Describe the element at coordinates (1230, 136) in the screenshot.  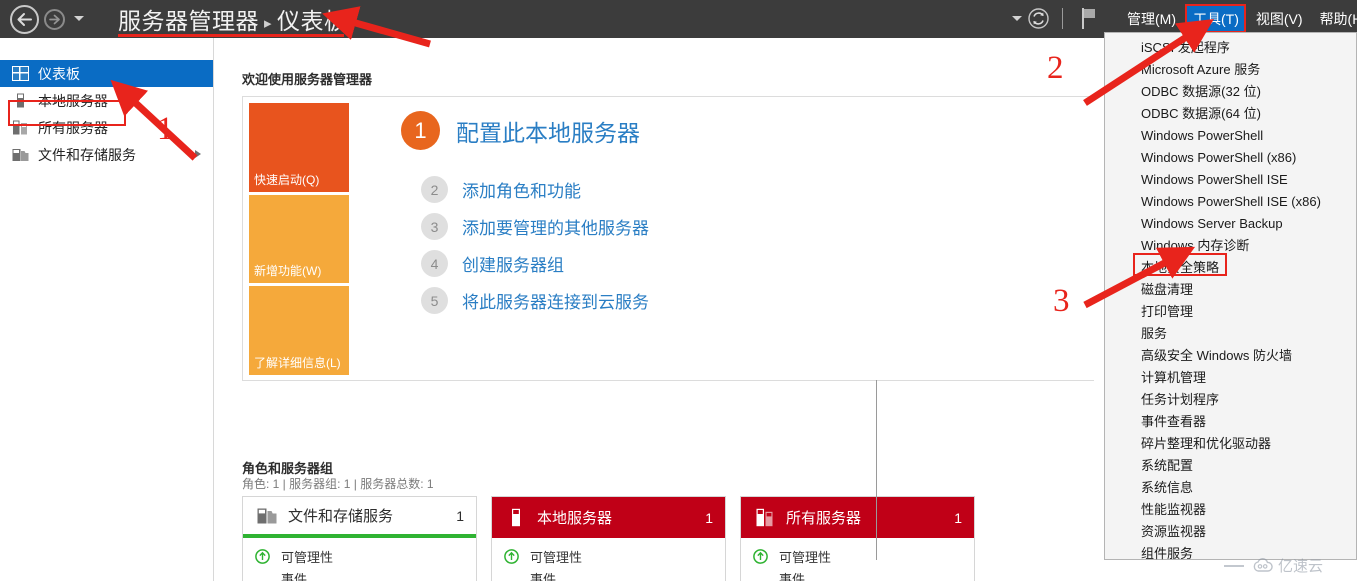
I see `tools-menu-item: Windows PowerShell` at that location.